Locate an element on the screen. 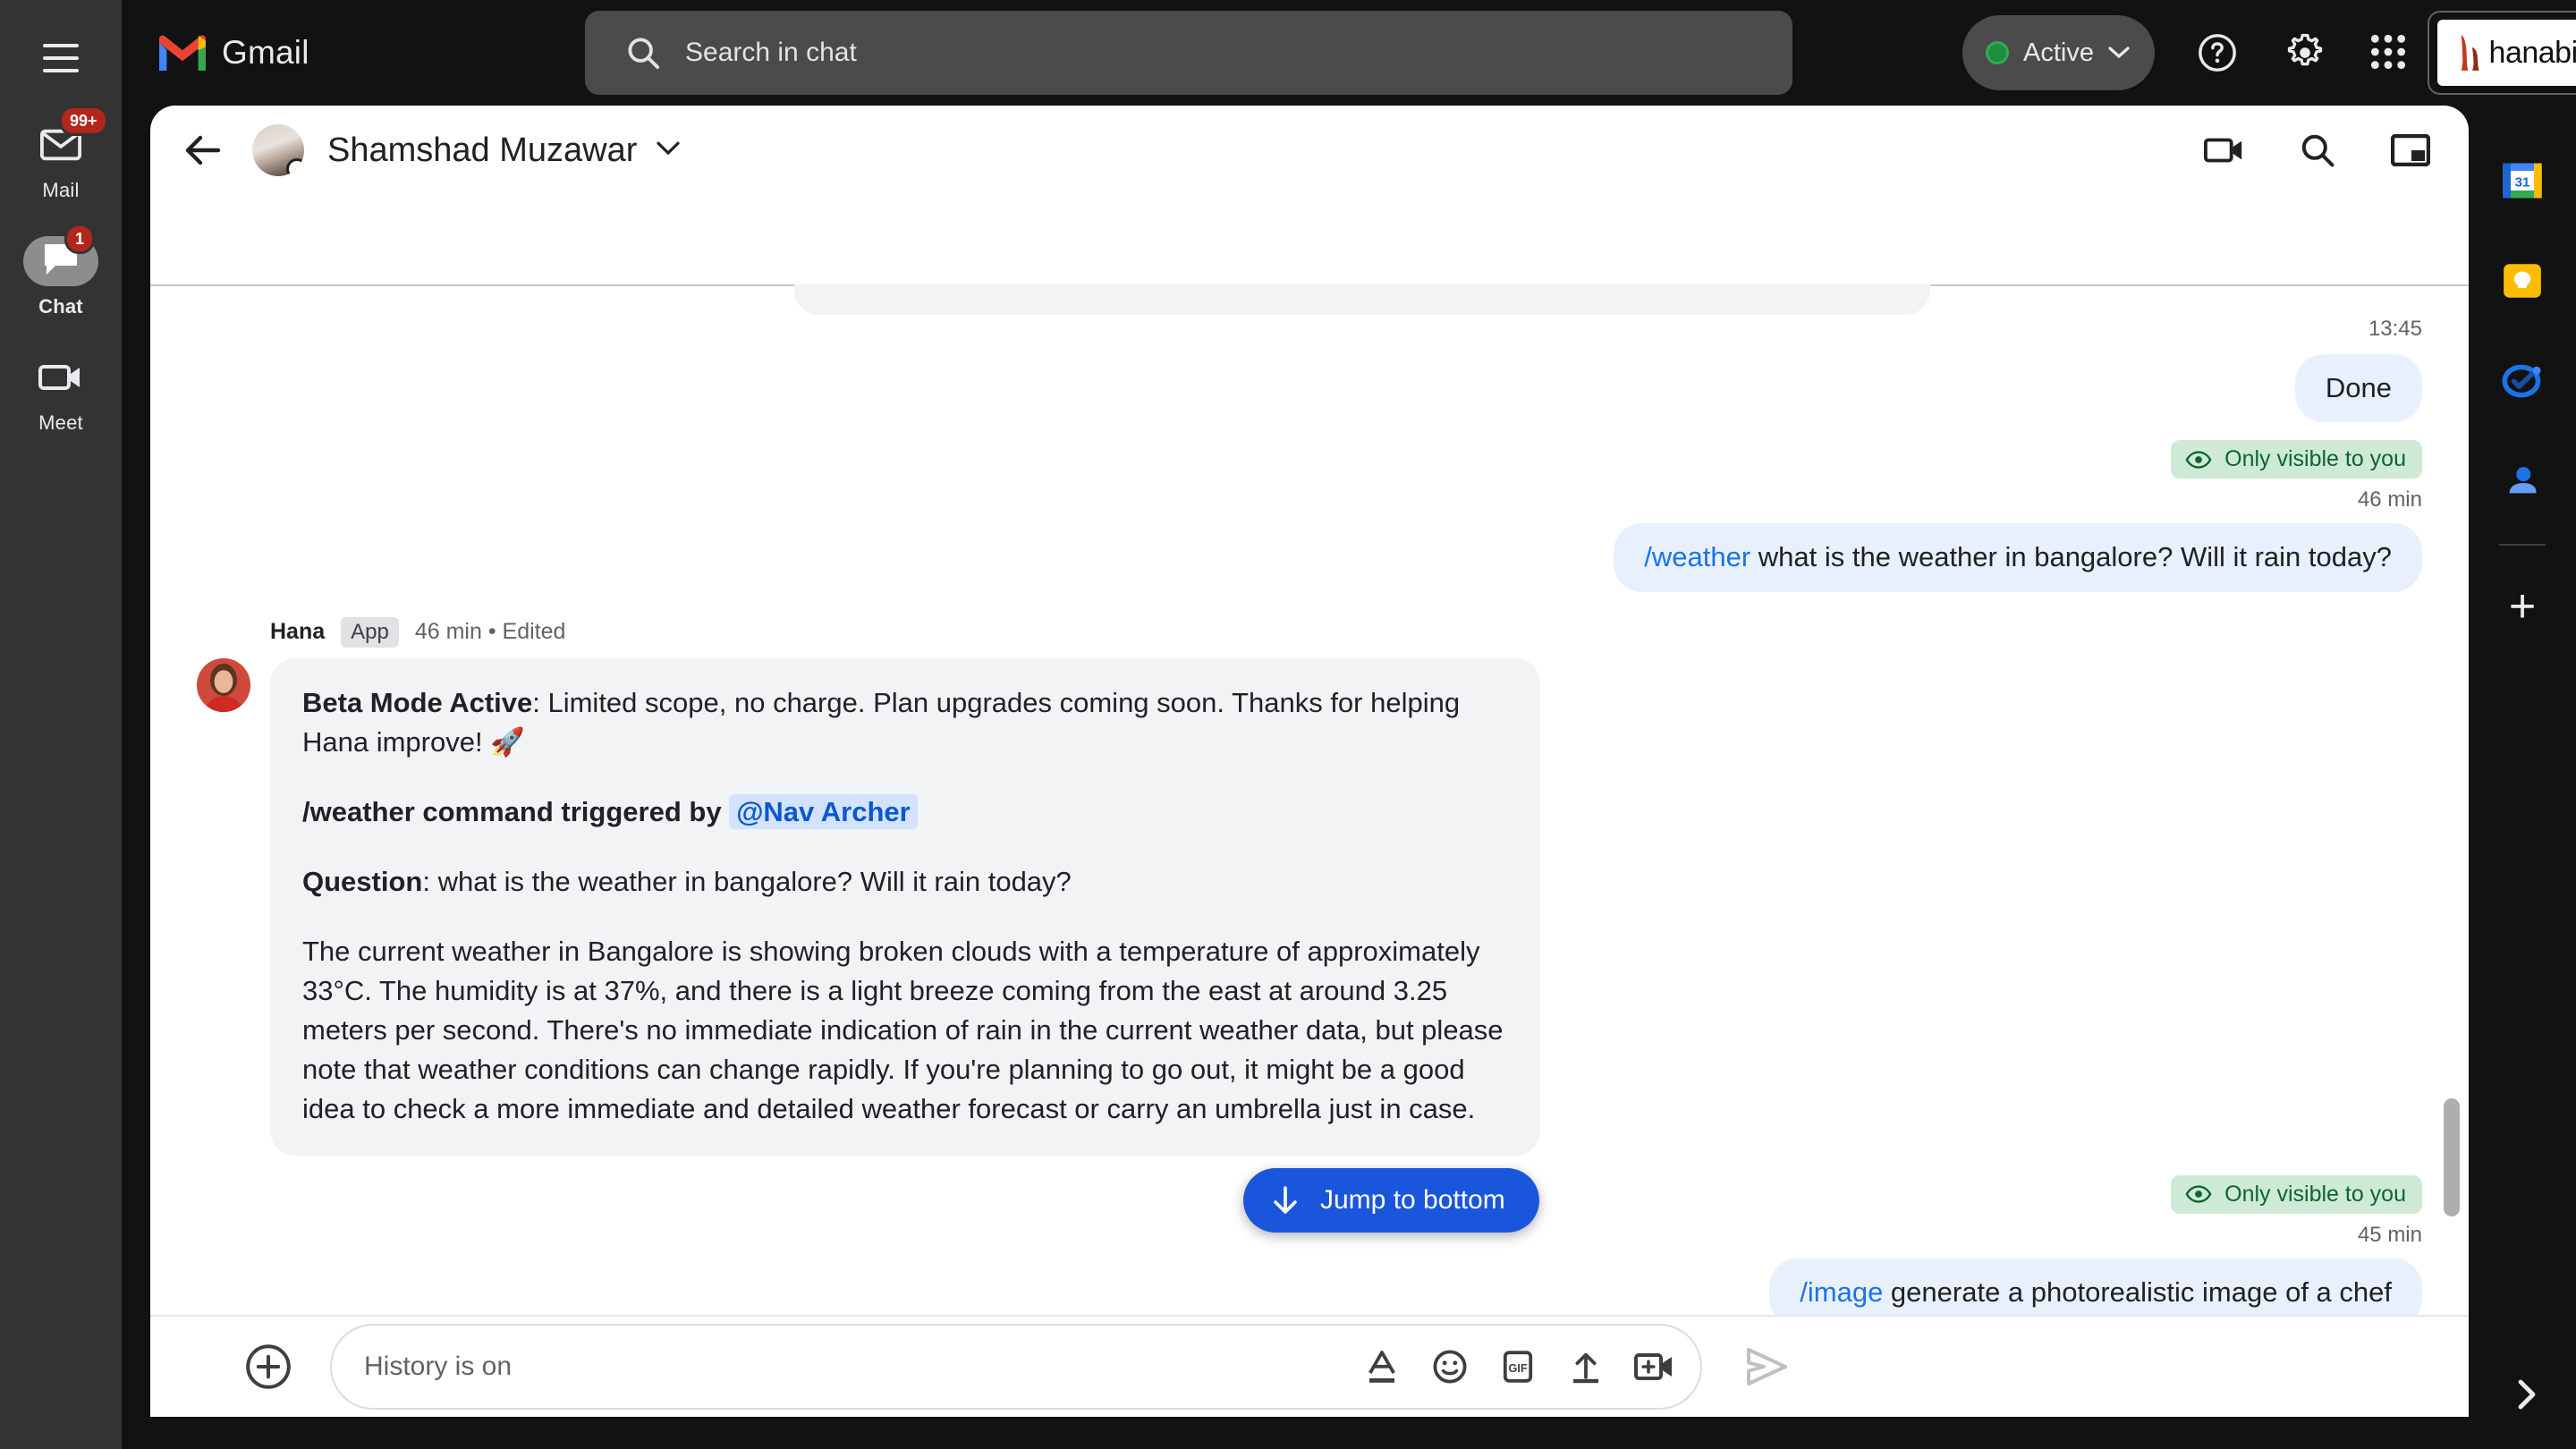 The image size is (2576, 1449). sidebar-item-mail: 99+ Mail is located at coordinates (61, 154).